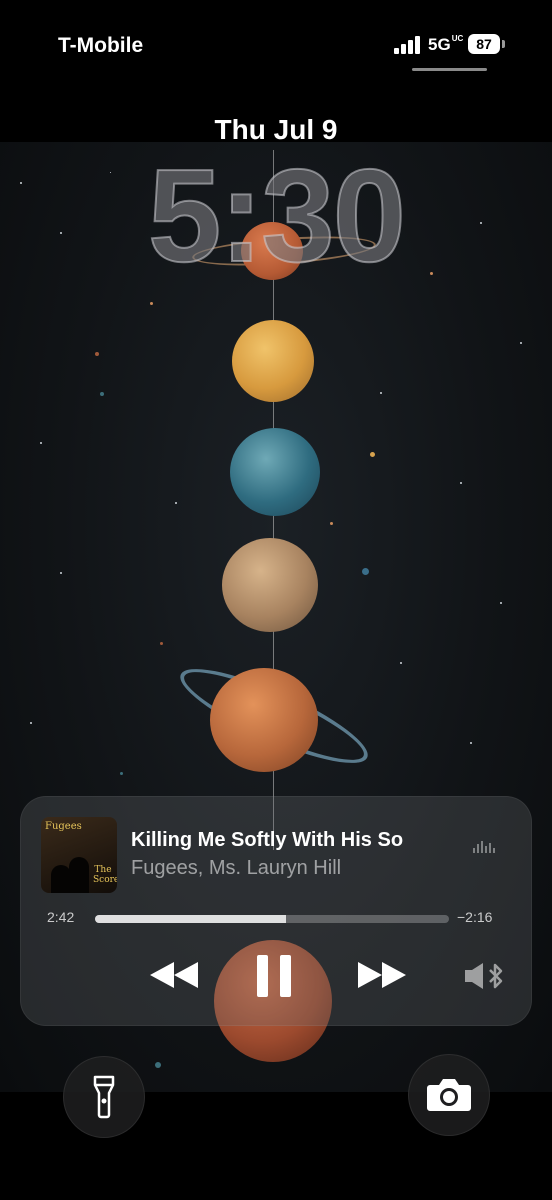 This screenshot has width=552, height=1200. I want to click on artist-name: Fugees, Ms. Lauryn Hill, so click(236, 868).